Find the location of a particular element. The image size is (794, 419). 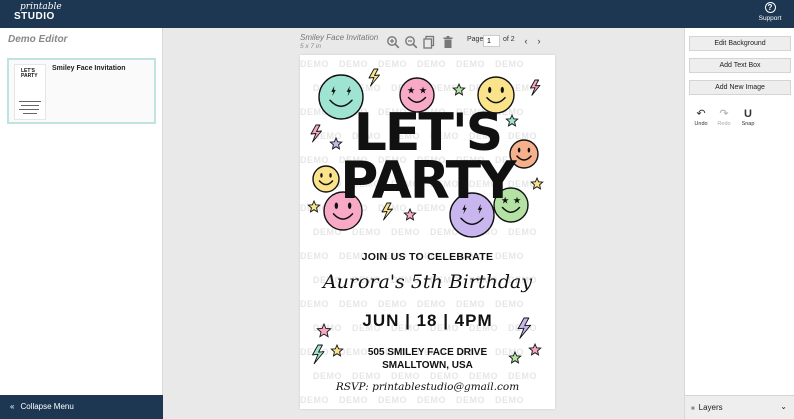

thumbnail-headline: LET'S PARTY is located at coordinates (29, 73).